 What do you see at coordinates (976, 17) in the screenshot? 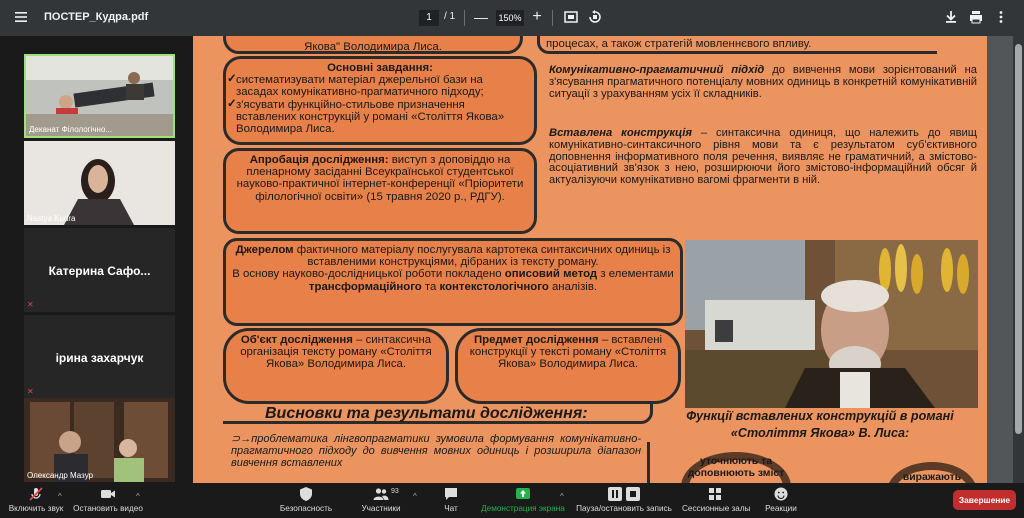
I see `print-icon` at bounding box center [976, 17].